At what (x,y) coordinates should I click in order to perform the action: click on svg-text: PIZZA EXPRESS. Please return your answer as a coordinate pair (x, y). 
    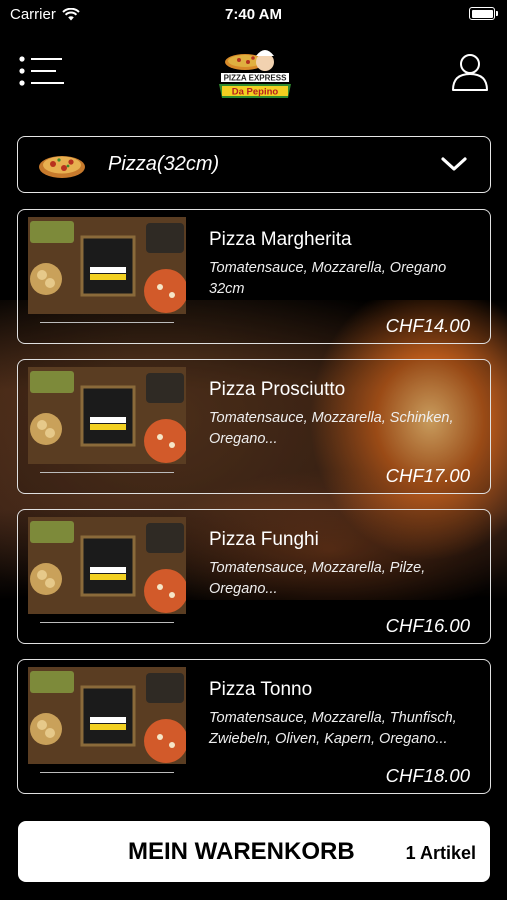
    Looking at the image, I should click on (255, 78).